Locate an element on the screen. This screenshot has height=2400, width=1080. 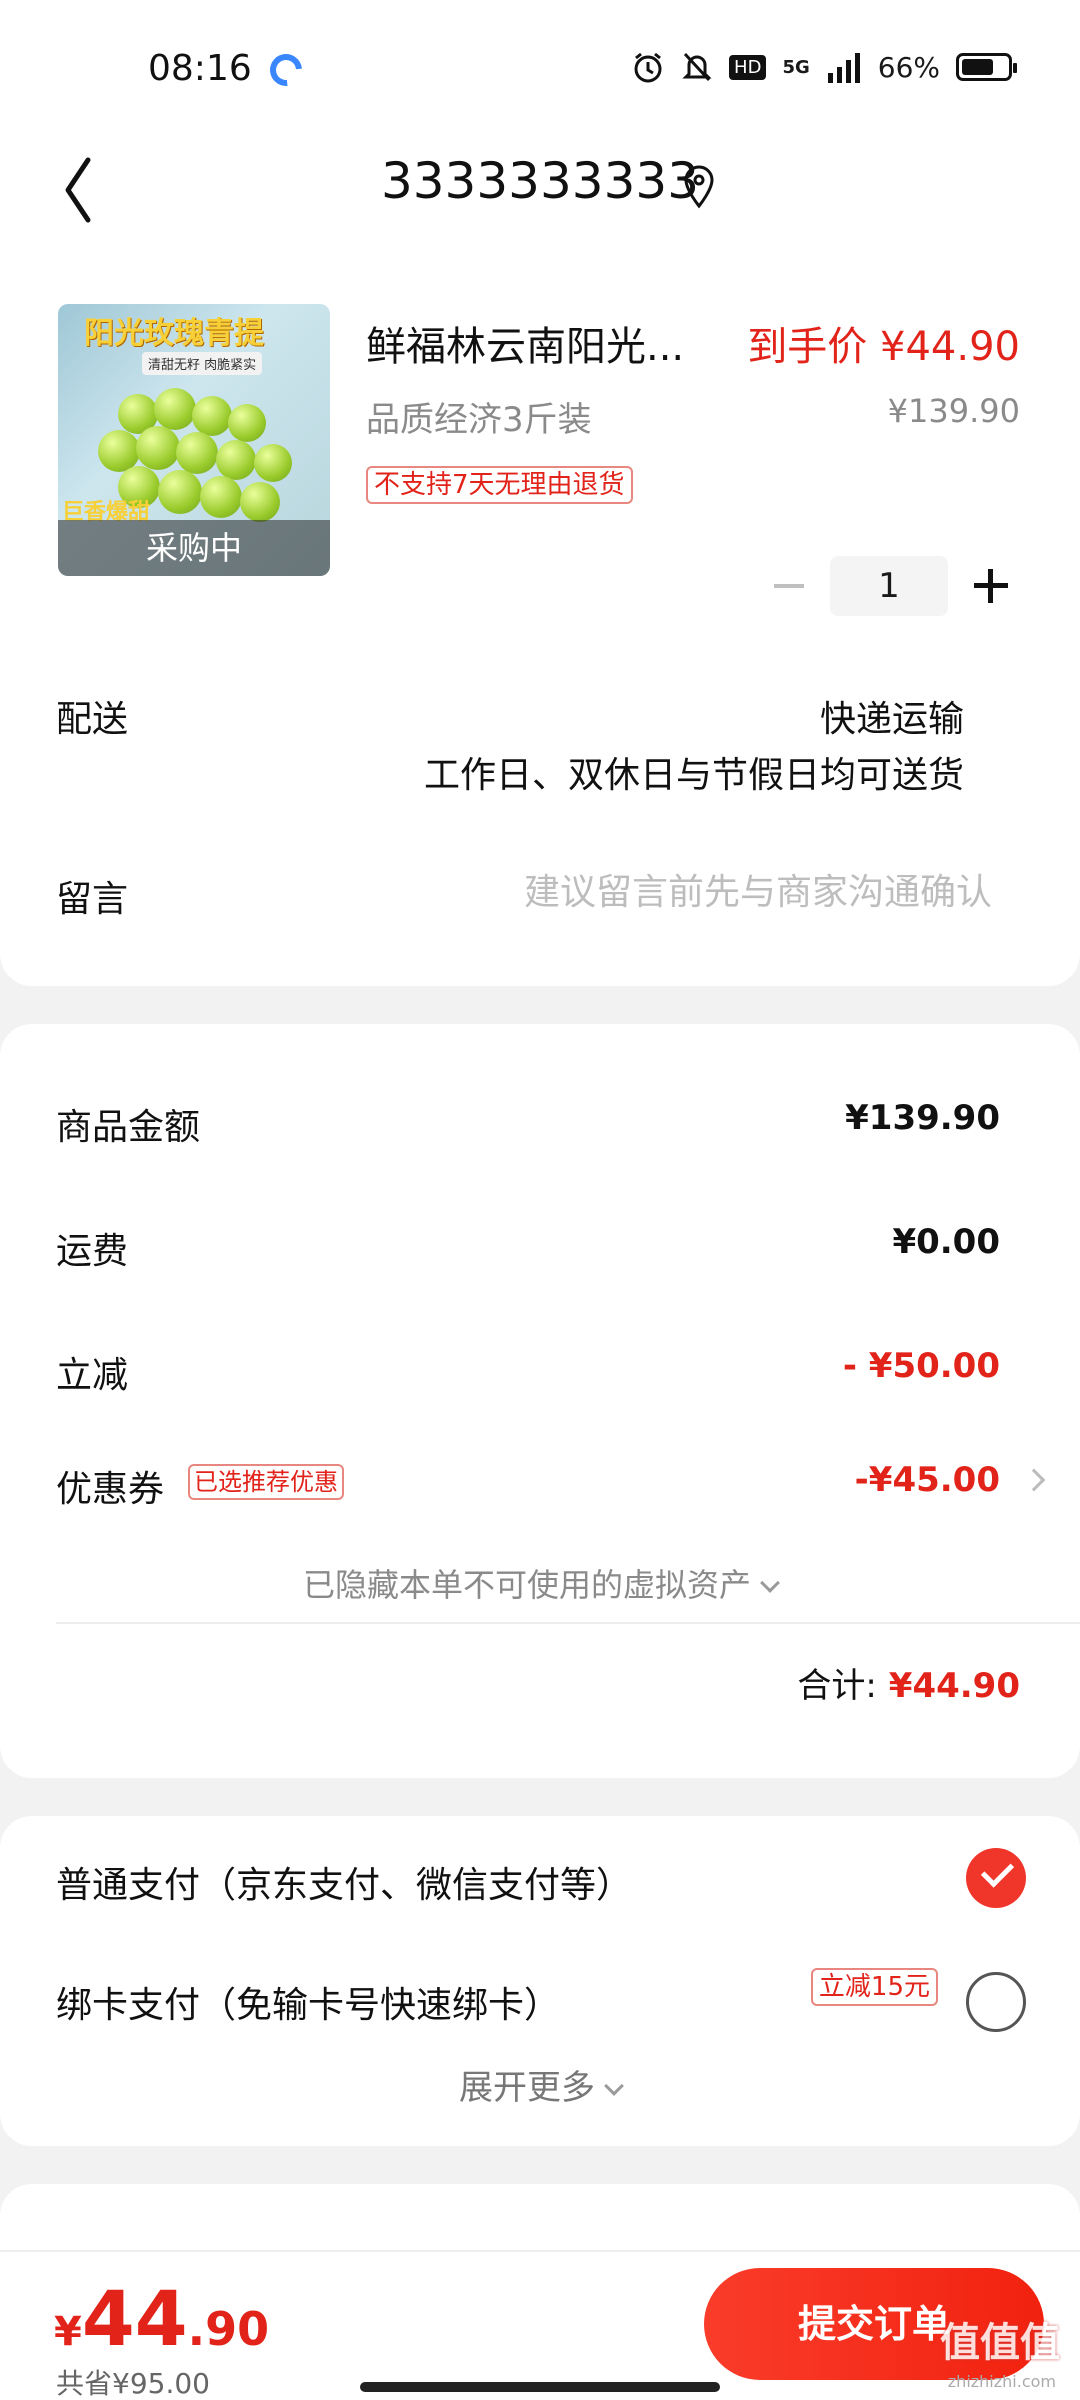
product-spec: 品质经济3斤装 is located at coordinates (479, 416).